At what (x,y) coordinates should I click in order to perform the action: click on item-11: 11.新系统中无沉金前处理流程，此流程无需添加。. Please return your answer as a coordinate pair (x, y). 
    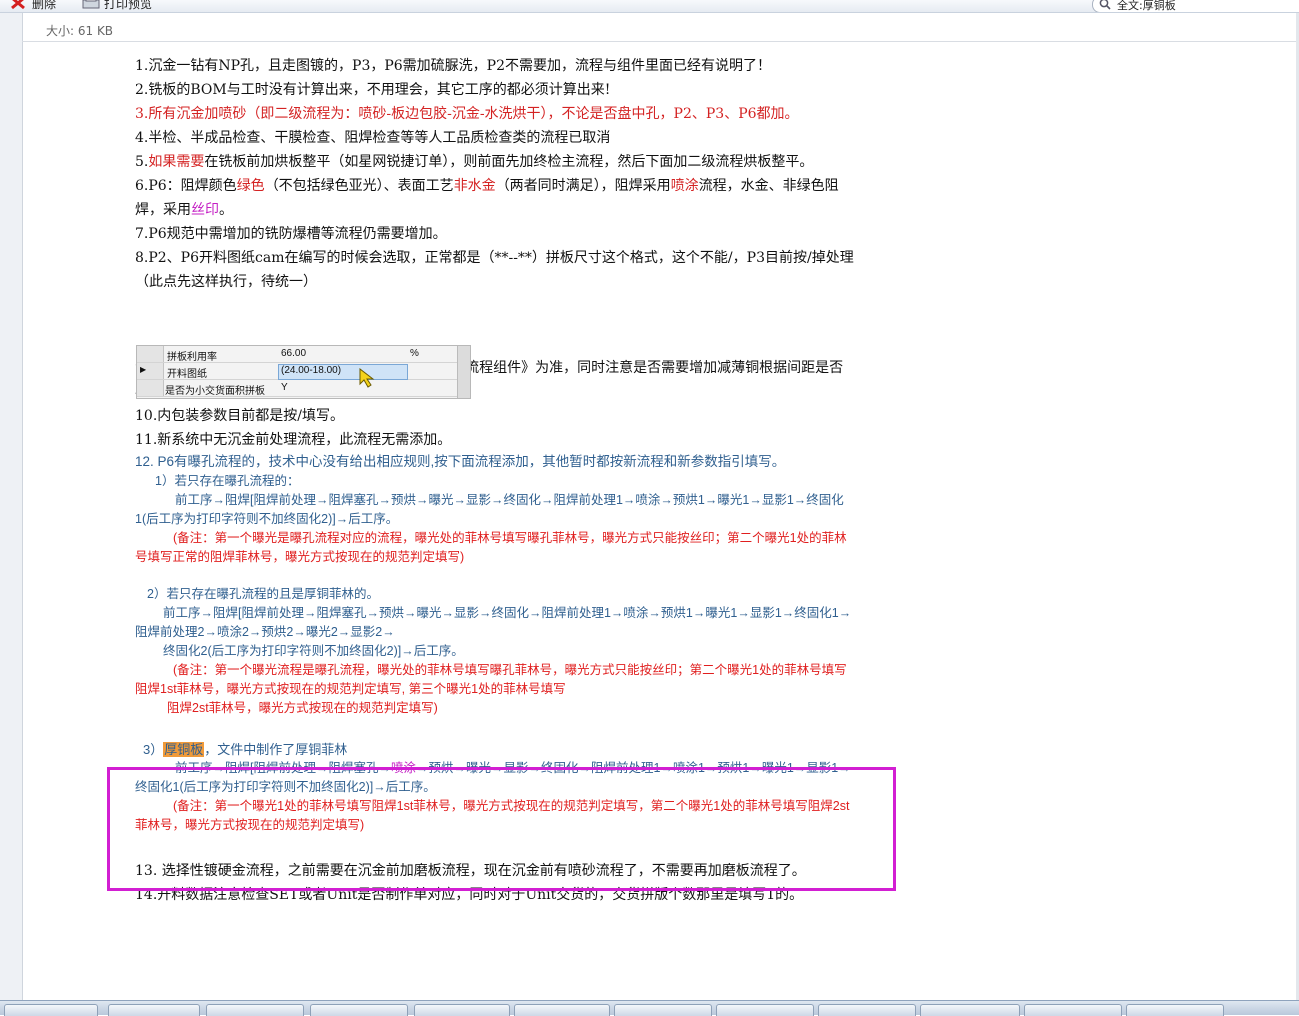
    Looking at the image, I should click on (293, 440).